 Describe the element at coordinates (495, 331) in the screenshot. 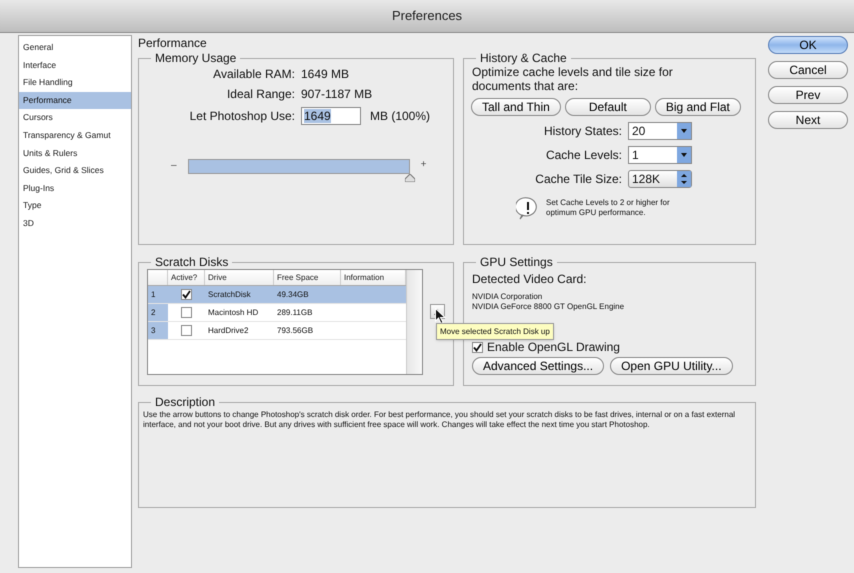

I see `tooltip: Move selected Scratch Disk up` at that location.